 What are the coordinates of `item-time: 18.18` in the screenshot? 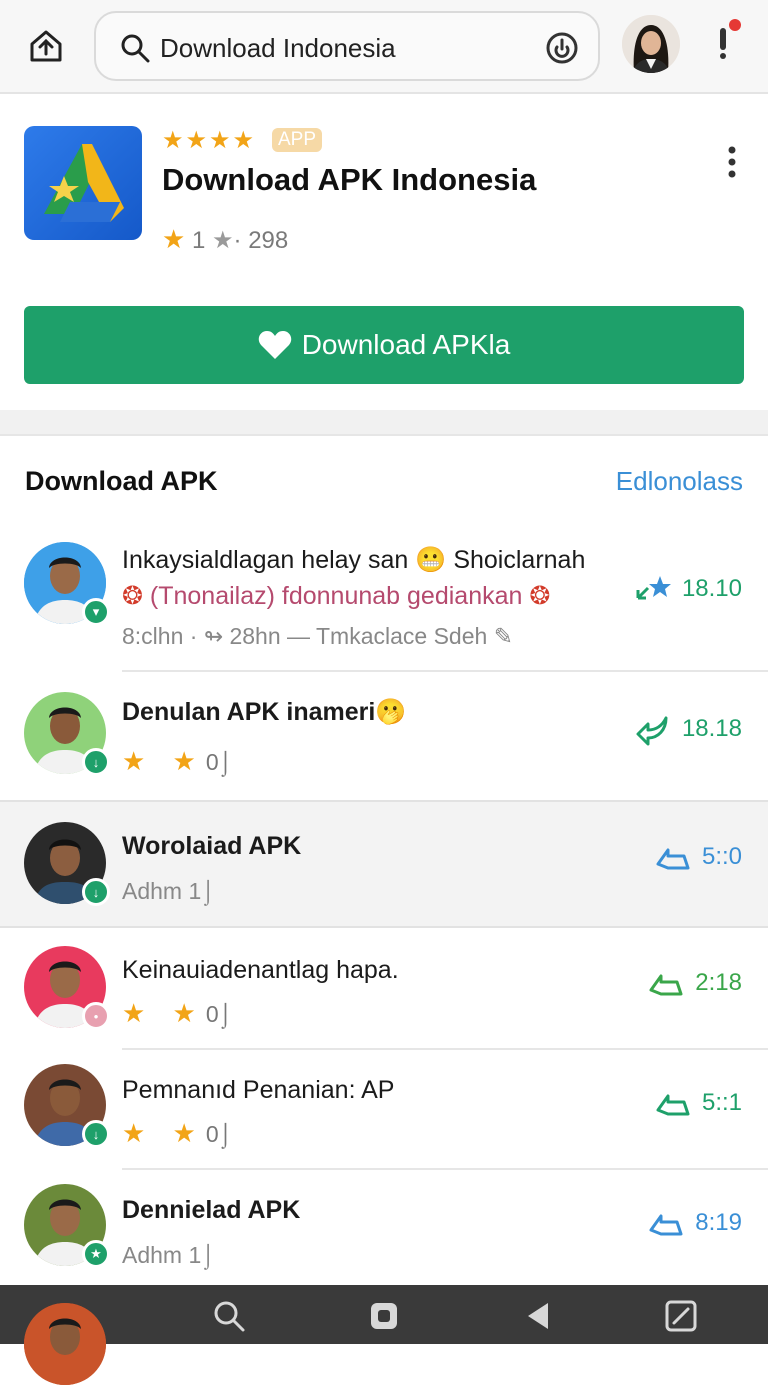 It's located at (688, 729).